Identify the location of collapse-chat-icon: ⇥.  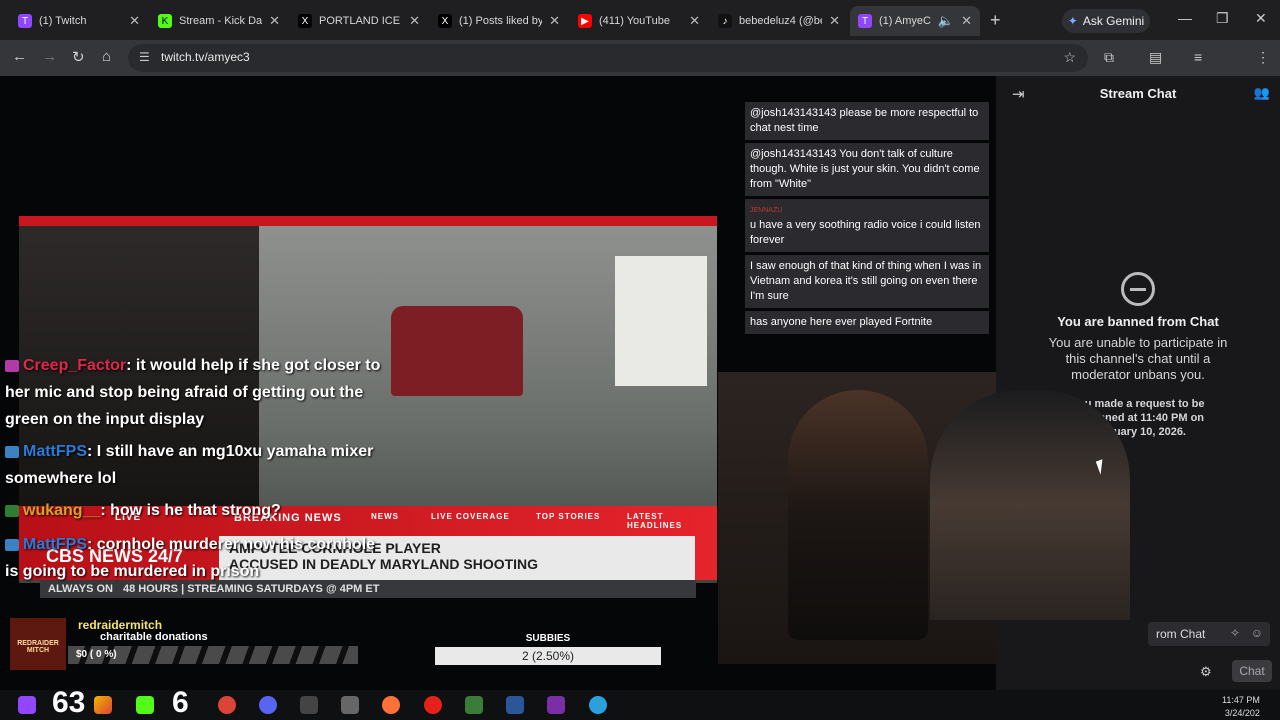
(1018, 94).